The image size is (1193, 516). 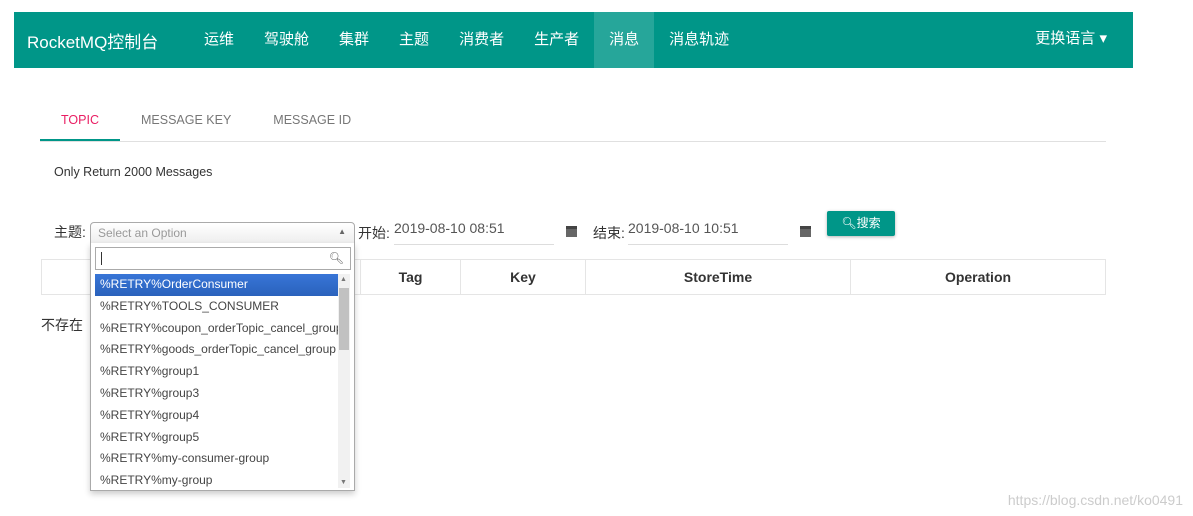 What do you see at coordinates (70, 232) in the screenshot?
I see `topic-label: 主题:` at bounding box center [70, 232].